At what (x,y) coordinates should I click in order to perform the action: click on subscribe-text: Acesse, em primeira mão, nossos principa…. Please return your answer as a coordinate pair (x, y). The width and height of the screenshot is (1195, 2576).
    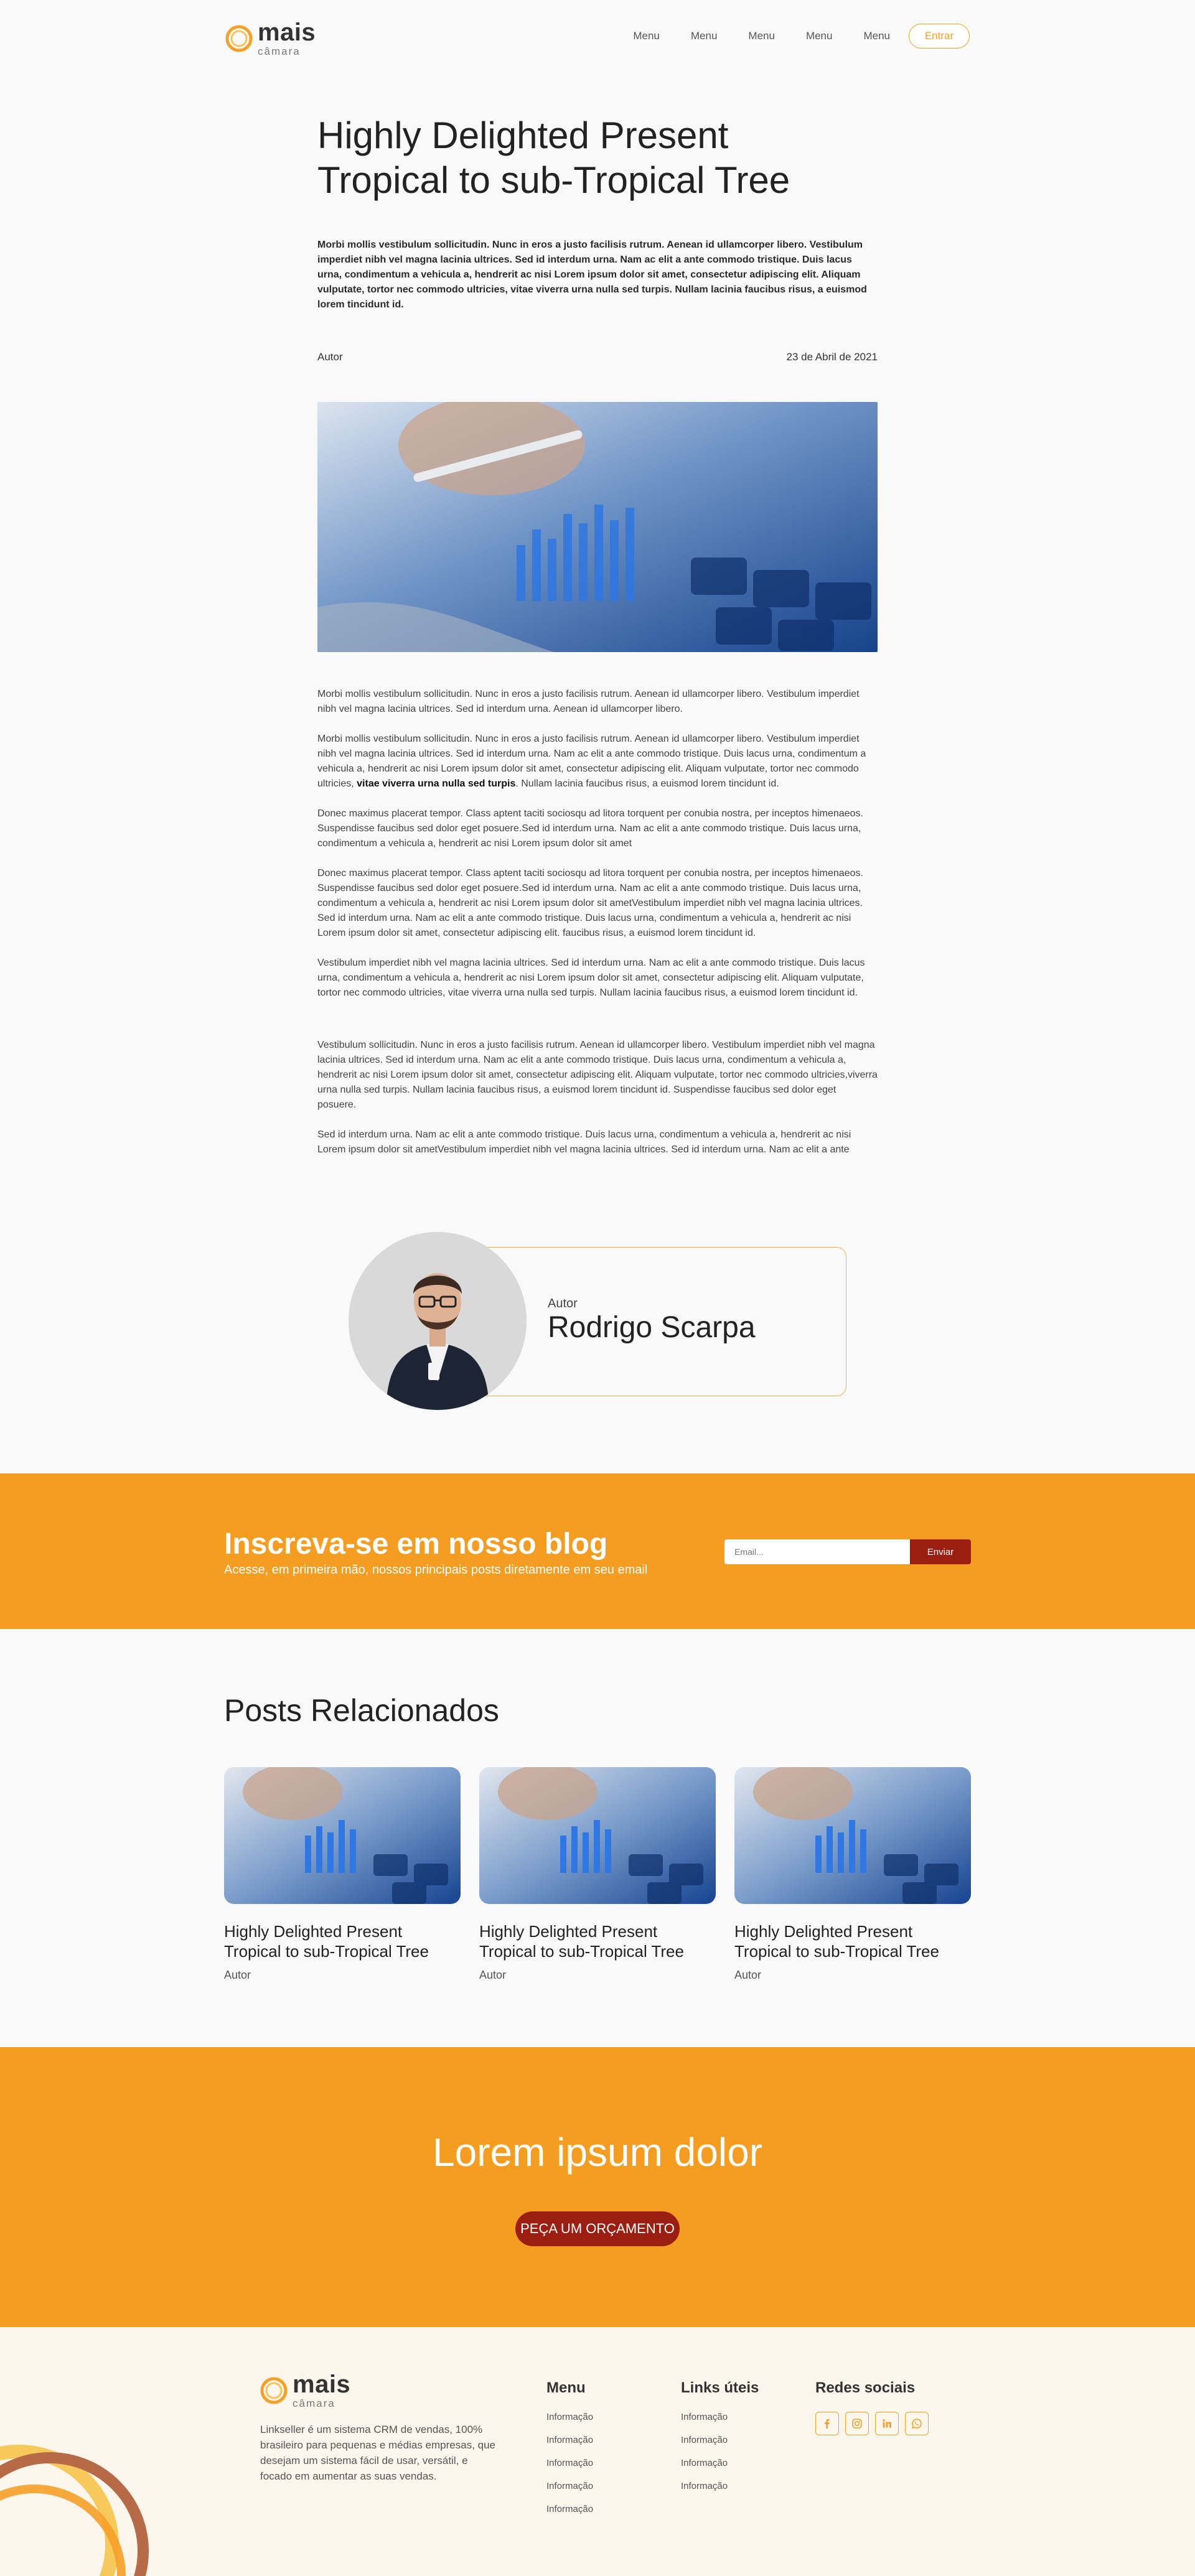
    Looking at the image, I should click on (436, 1570).